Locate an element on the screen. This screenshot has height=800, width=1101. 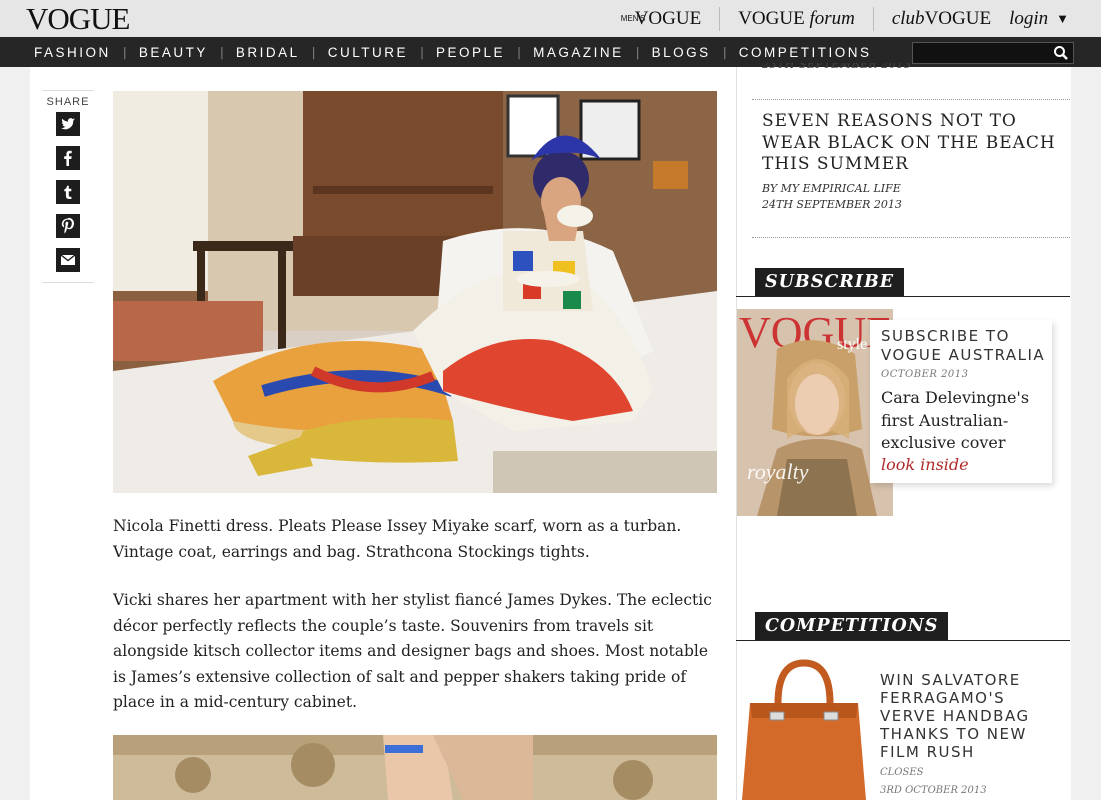
share-label: SHARE is located at coordinates (68, 102).